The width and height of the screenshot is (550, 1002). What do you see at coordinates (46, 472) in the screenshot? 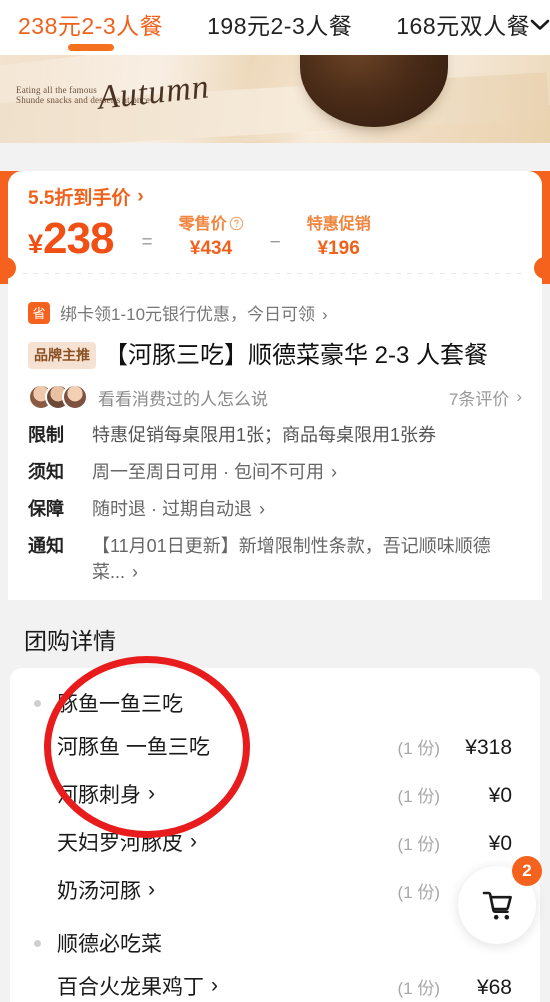
I see `info-key: 须知` at bounding box center [46, 472].